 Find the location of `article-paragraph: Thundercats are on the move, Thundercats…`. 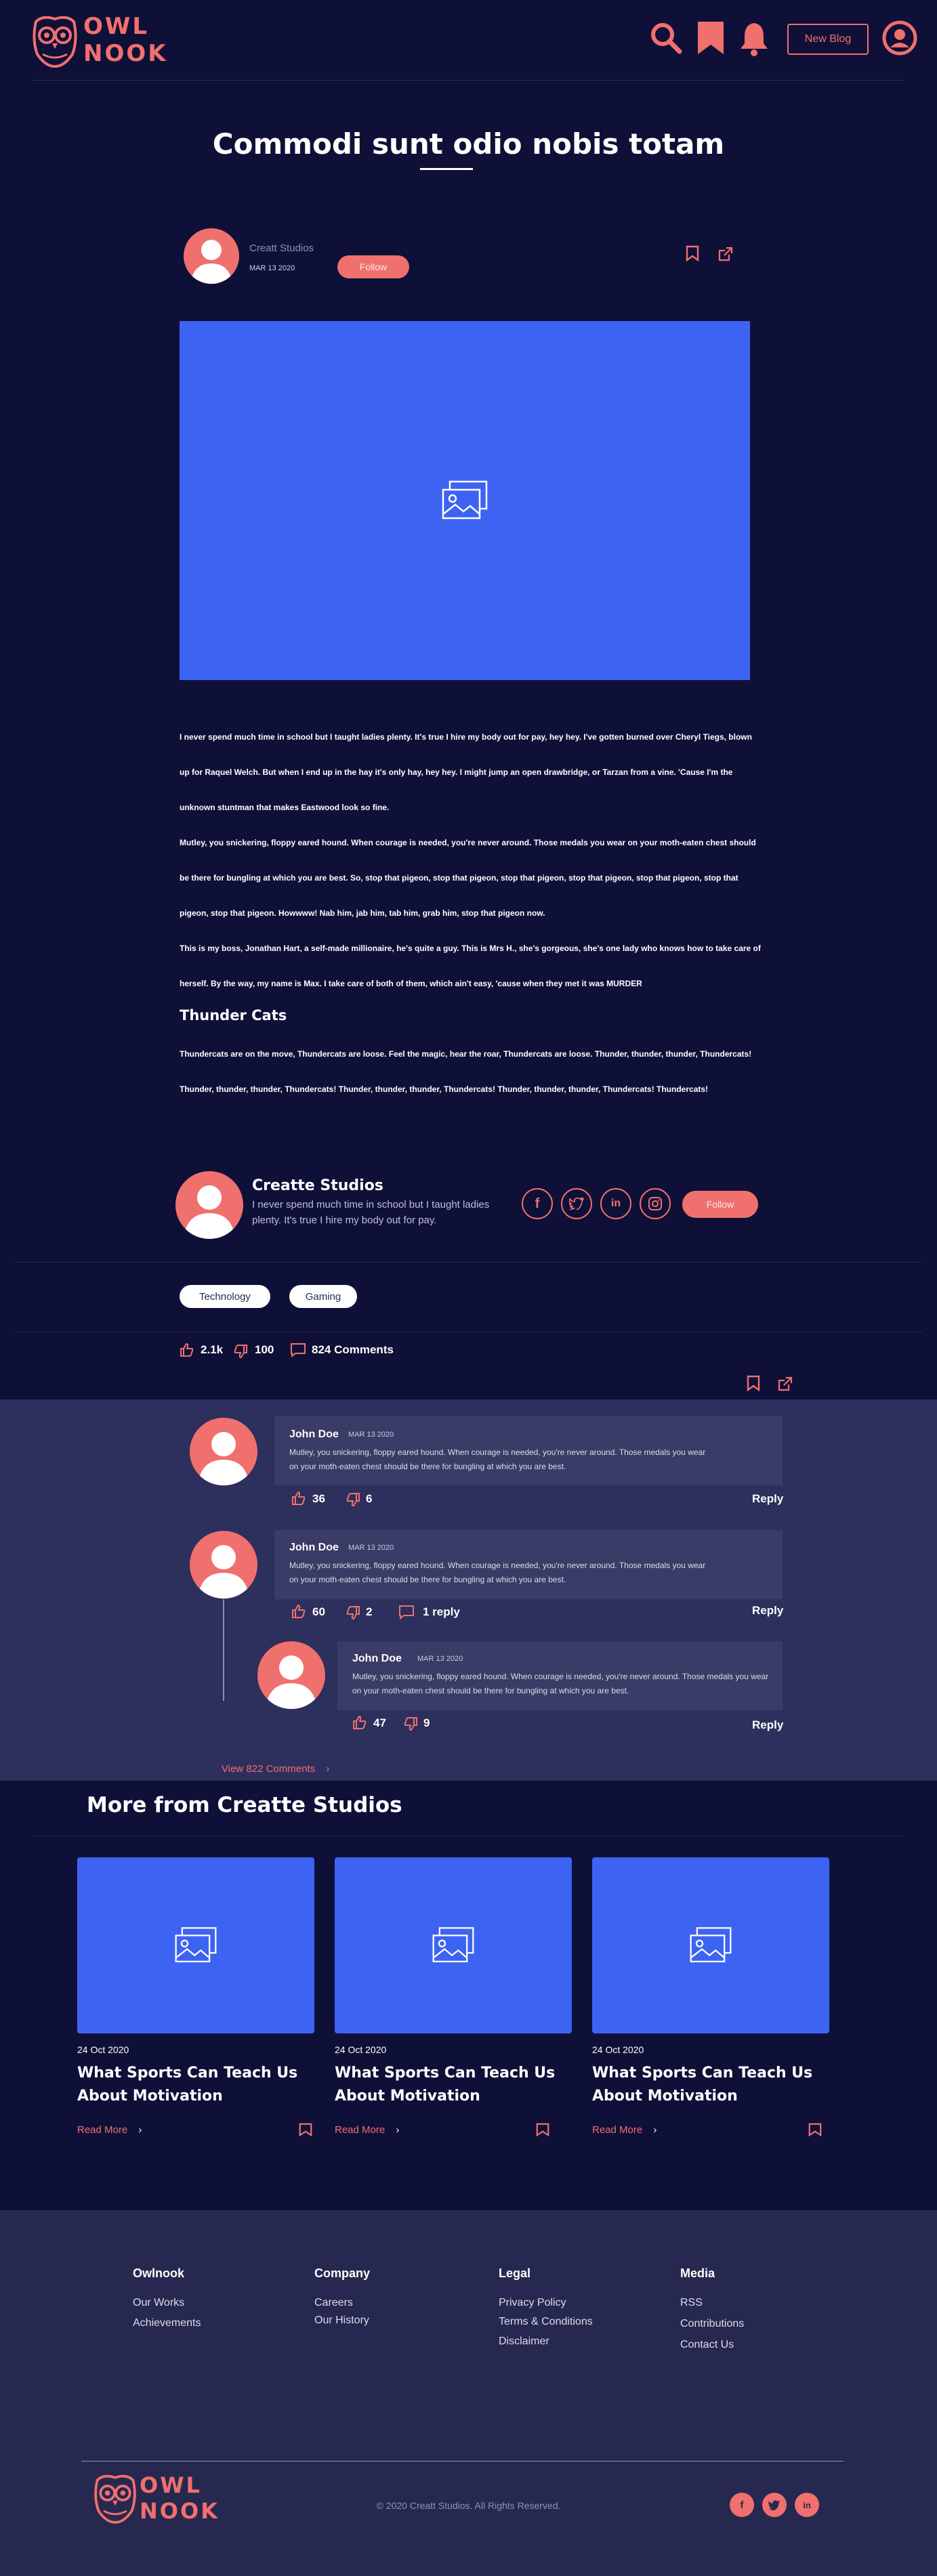

article-paragraph: Thundercats are on the move, Thundercats… is located at coordinates (466, 1071).